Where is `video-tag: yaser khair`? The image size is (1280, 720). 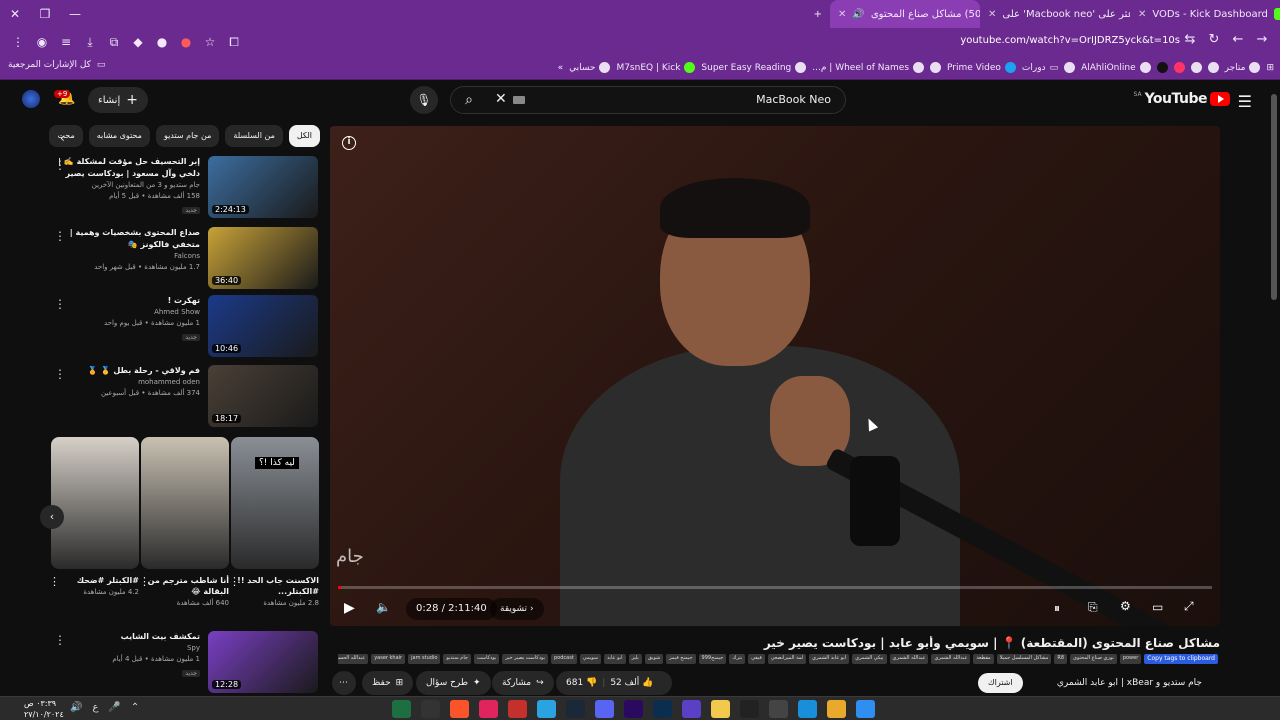 video-tag: yaser khair is located at coordinates (388, 659).